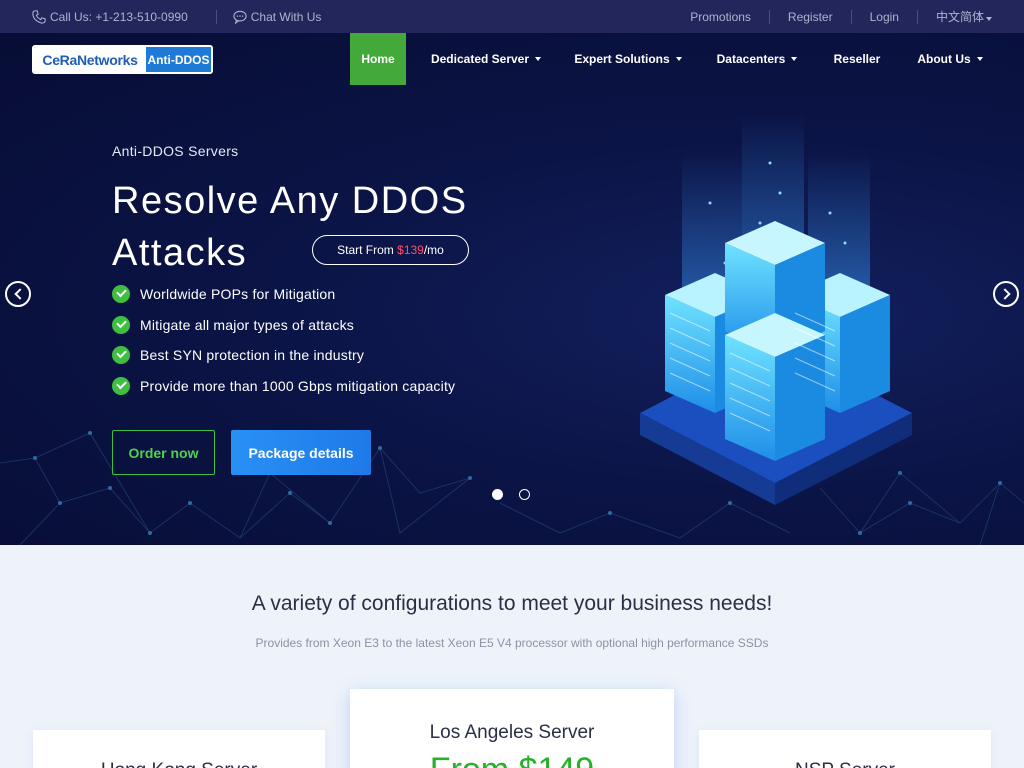 This screenshot has height=768, width=1024. I want to click on price-suffix: /mo, so click(433, 250).